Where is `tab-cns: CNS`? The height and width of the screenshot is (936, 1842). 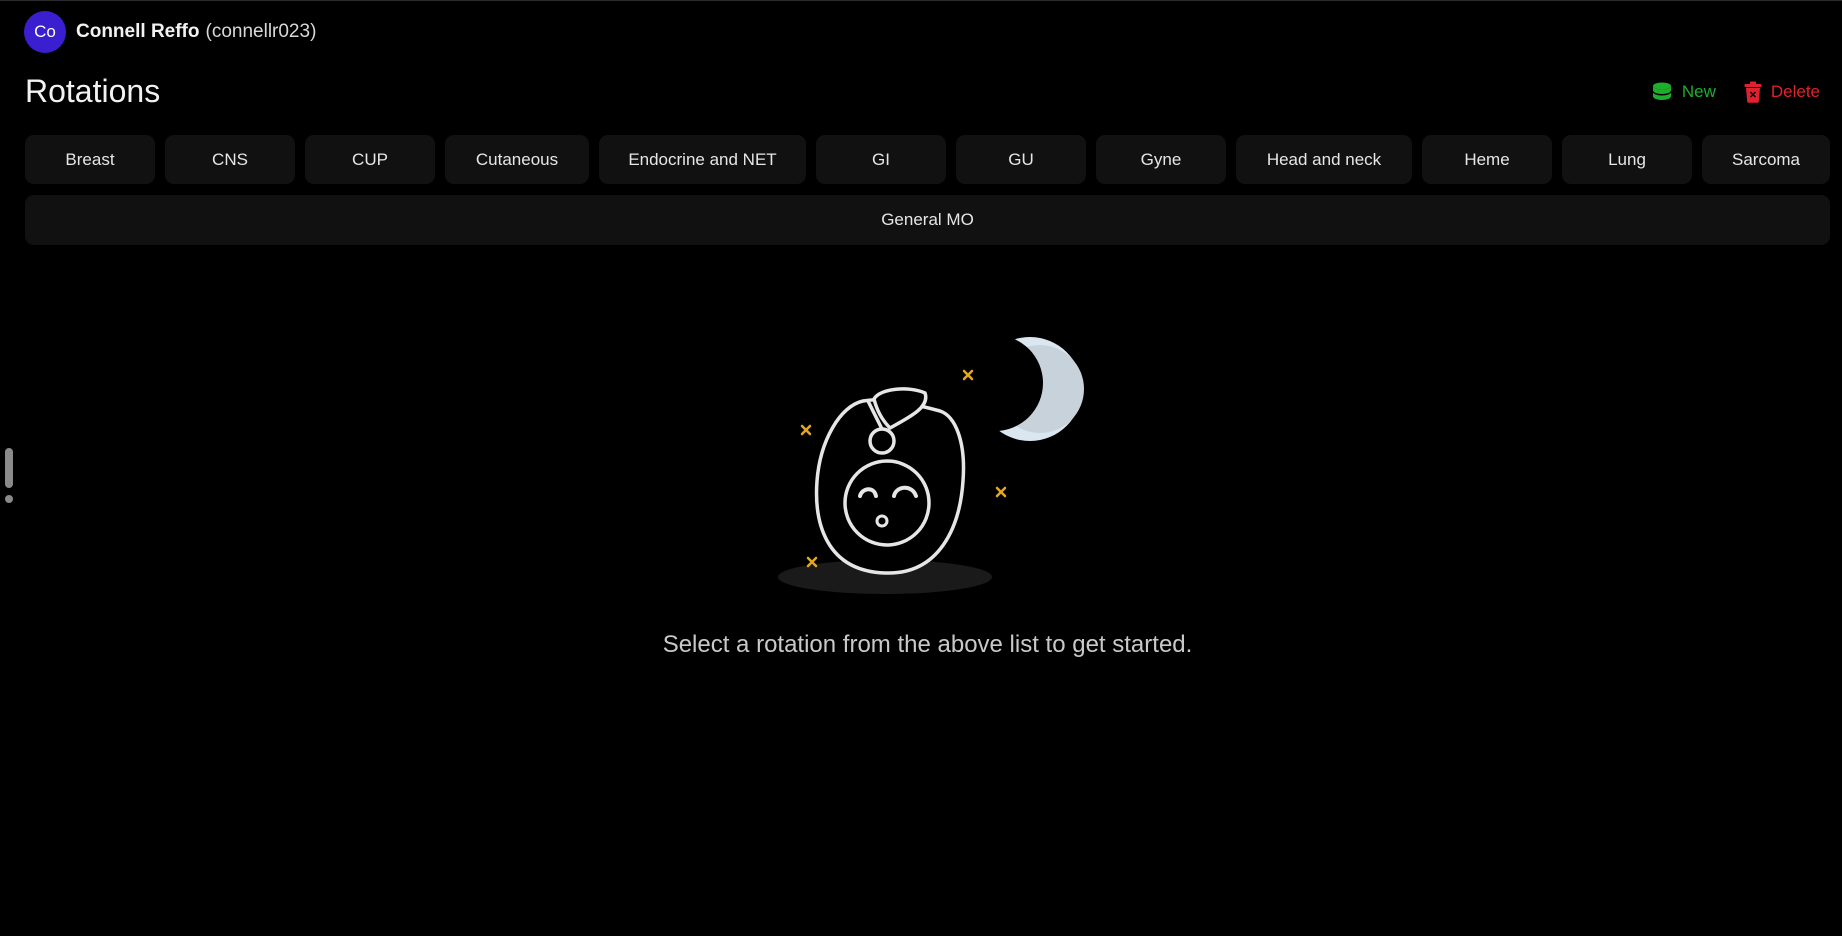
tab-cns: CNS is located at coordinates (230, 159).